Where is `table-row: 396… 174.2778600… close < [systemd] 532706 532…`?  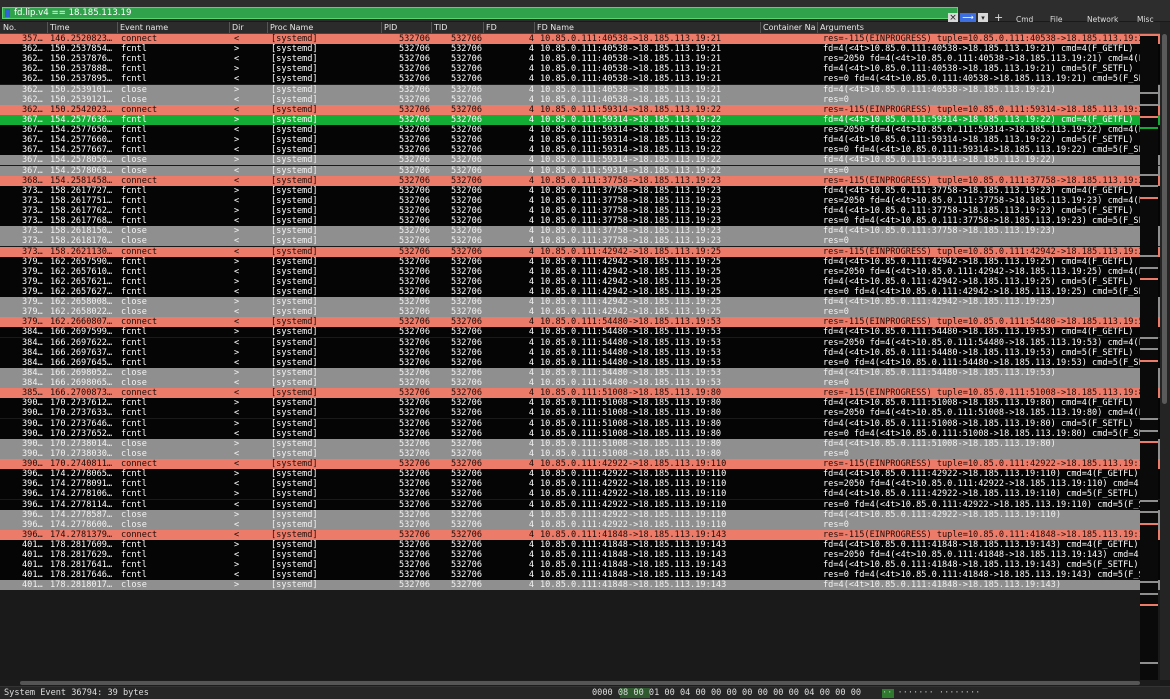
table-row: 396… 174.2778600… close < [systemd] 532706 532… is located at coordinates (580, 524).